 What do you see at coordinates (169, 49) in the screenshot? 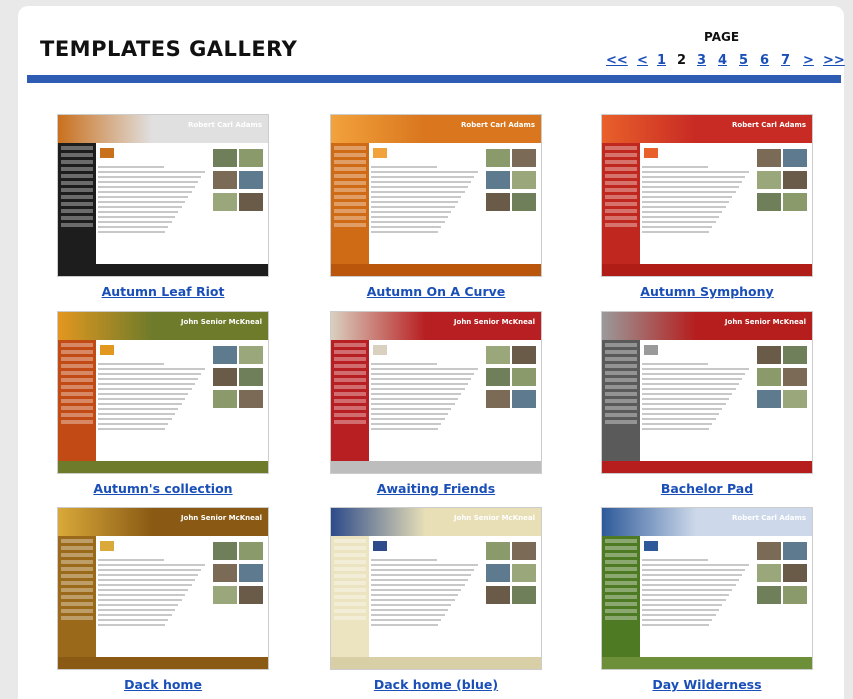
I see `page-title: TEMPLATES GALLERY` at bounding box center [169, 49].